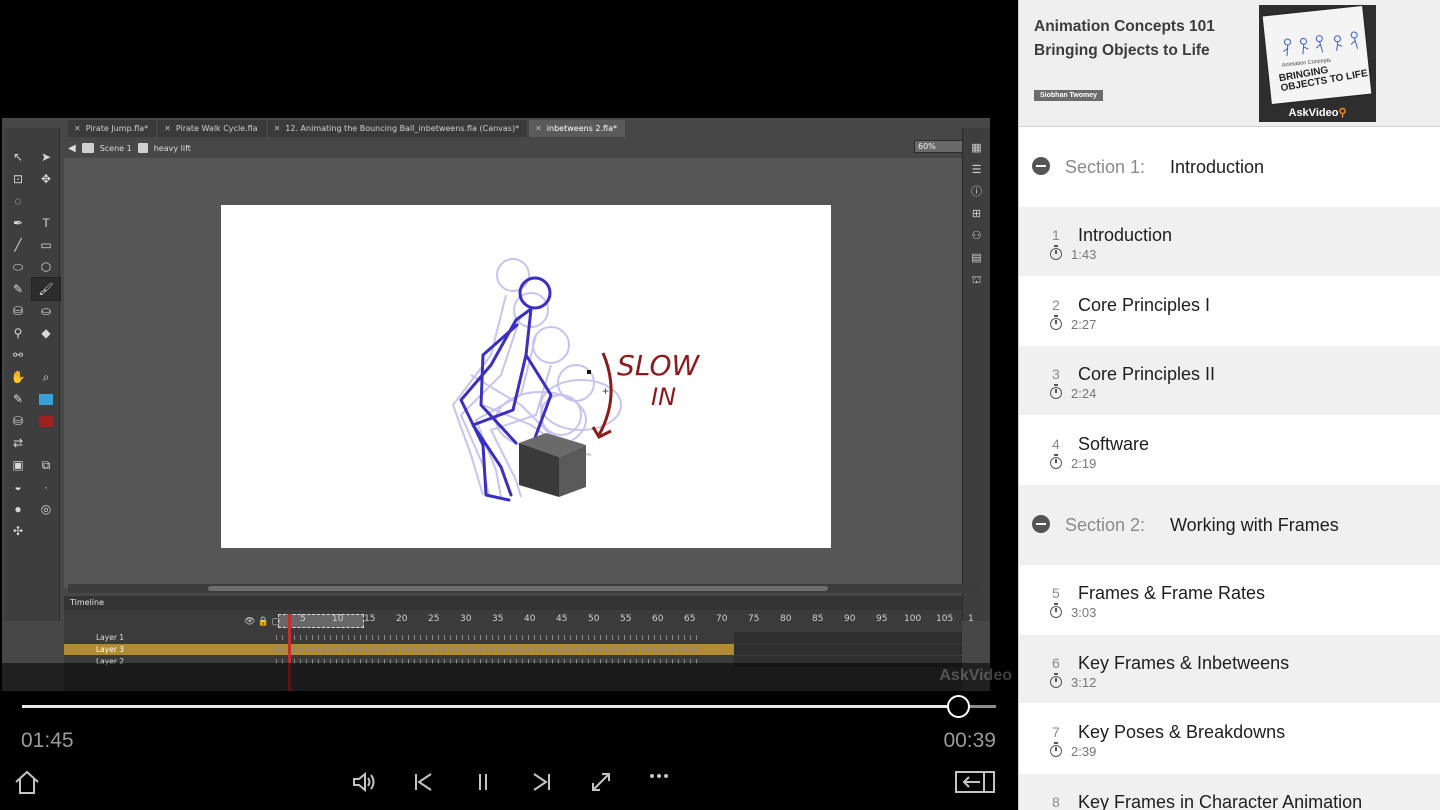 The width and height of the screenshot is (1440, 810). Describe the element at coordinates (87, 148) in the screenshot. I see `scene-icon` at that location.